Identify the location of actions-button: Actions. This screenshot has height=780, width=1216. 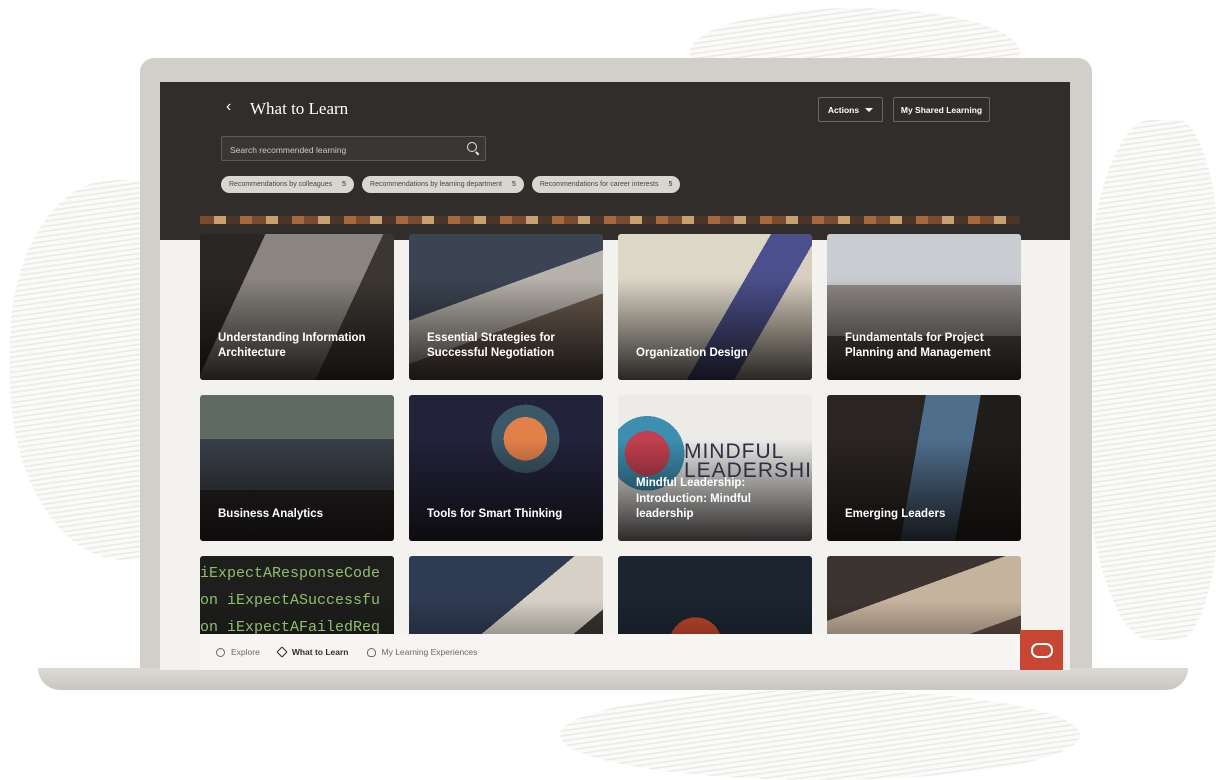
(850, 109).